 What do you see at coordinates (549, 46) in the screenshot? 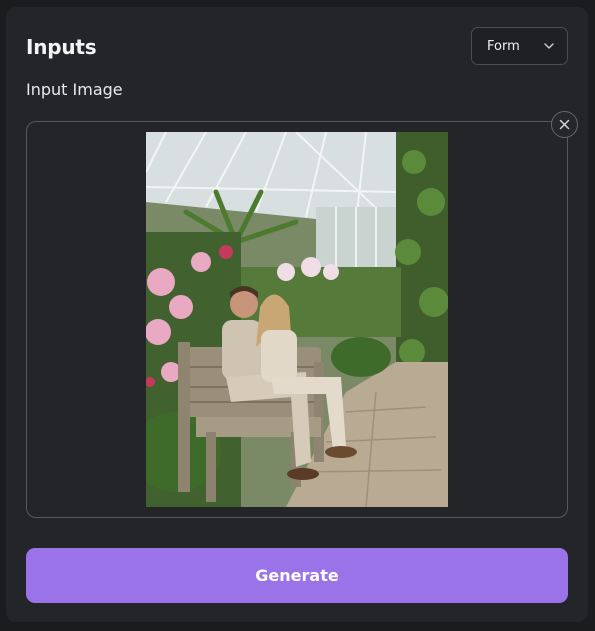
I see `chevron-down-icon` at bounding box center [549, 46].